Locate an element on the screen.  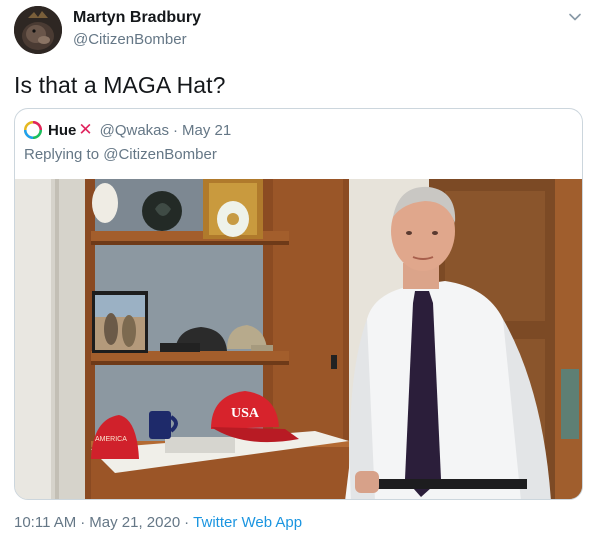
quoted-tweet-header: Hue ✕ @Qwakas · May 21 is located at coordinates (127, 130).